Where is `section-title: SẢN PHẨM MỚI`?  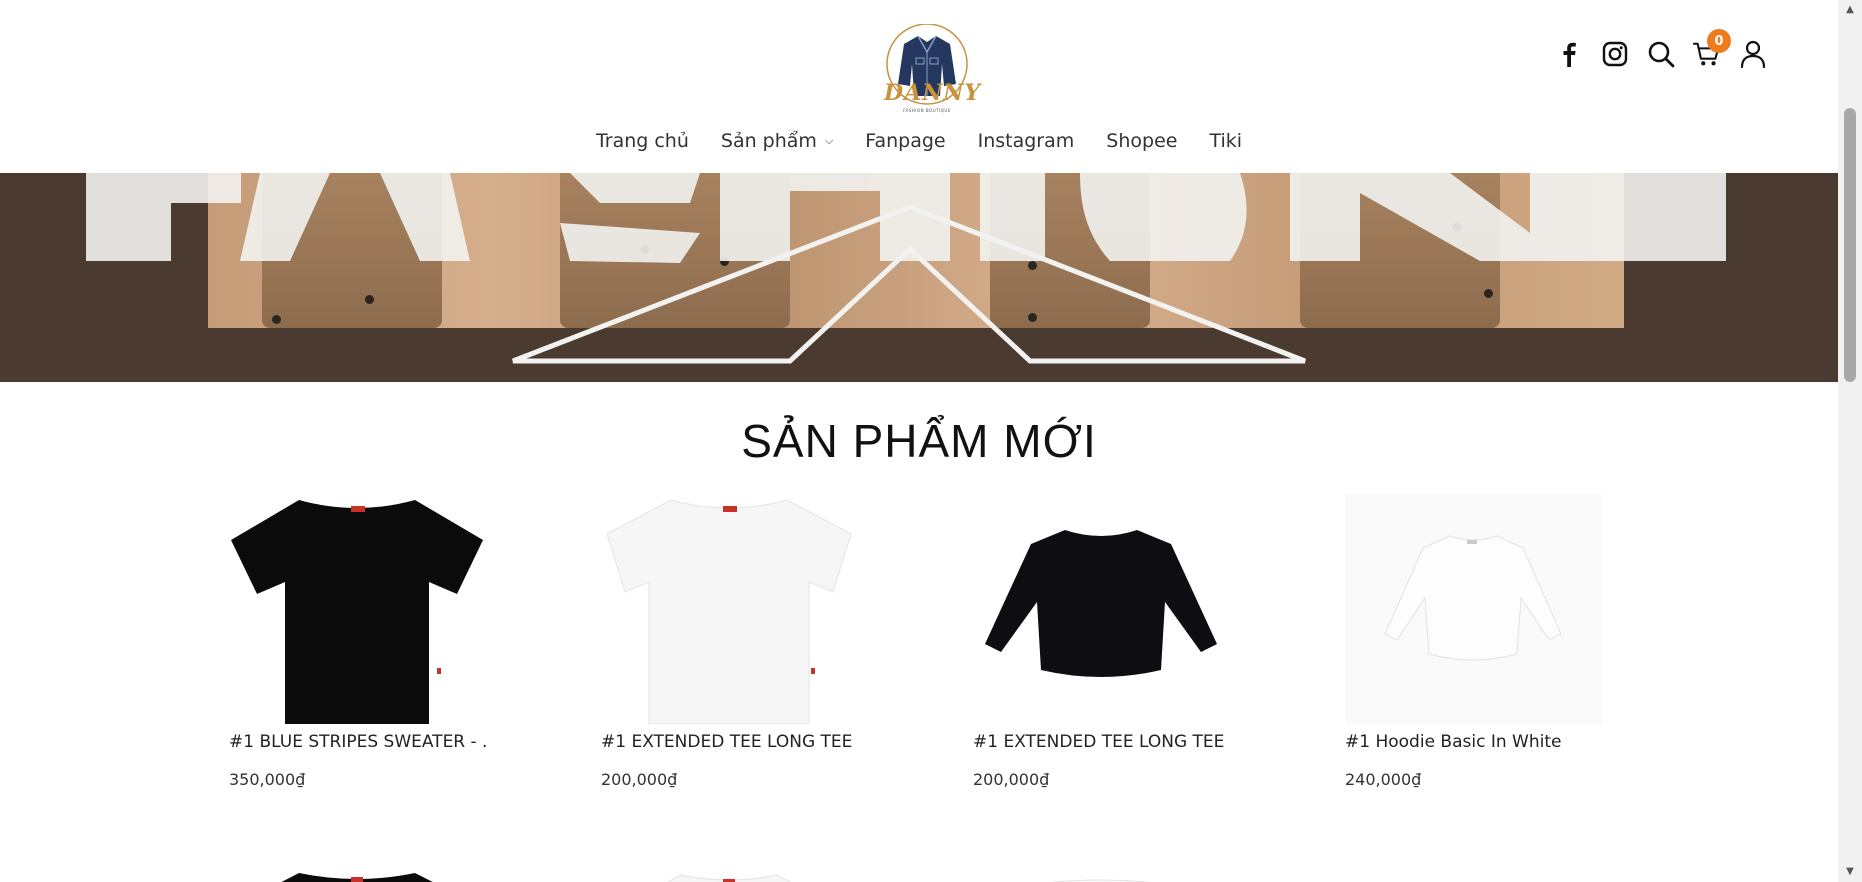 section-title: SẢN PHẨM MỚI is located at coordinates (919, 441).